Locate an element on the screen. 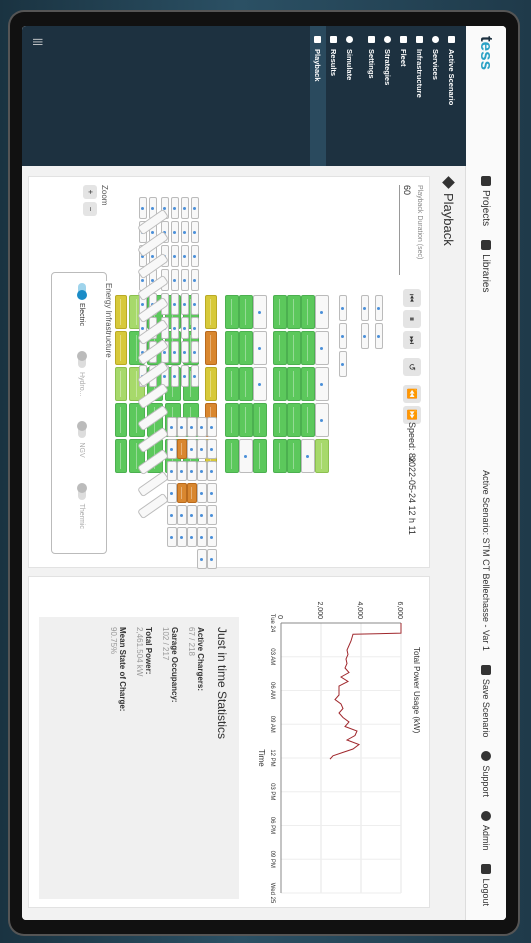 The image size is (531, 943). sidebar-item-simulate: Simulate is located at coordinates (350, 96).